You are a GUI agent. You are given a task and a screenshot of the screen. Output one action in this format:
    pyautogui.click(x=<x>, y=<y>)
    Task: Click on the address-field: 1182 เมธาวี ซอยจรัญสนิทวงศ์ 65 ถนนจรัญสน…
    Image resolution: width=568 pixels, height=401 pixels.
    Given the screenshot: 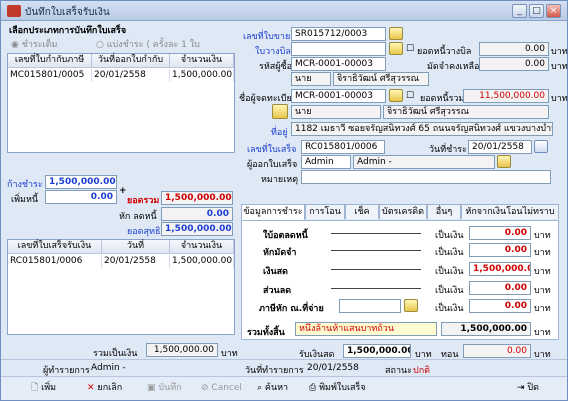 What is the action you would take?
    pyautogui.click(x=422, y=129)
    